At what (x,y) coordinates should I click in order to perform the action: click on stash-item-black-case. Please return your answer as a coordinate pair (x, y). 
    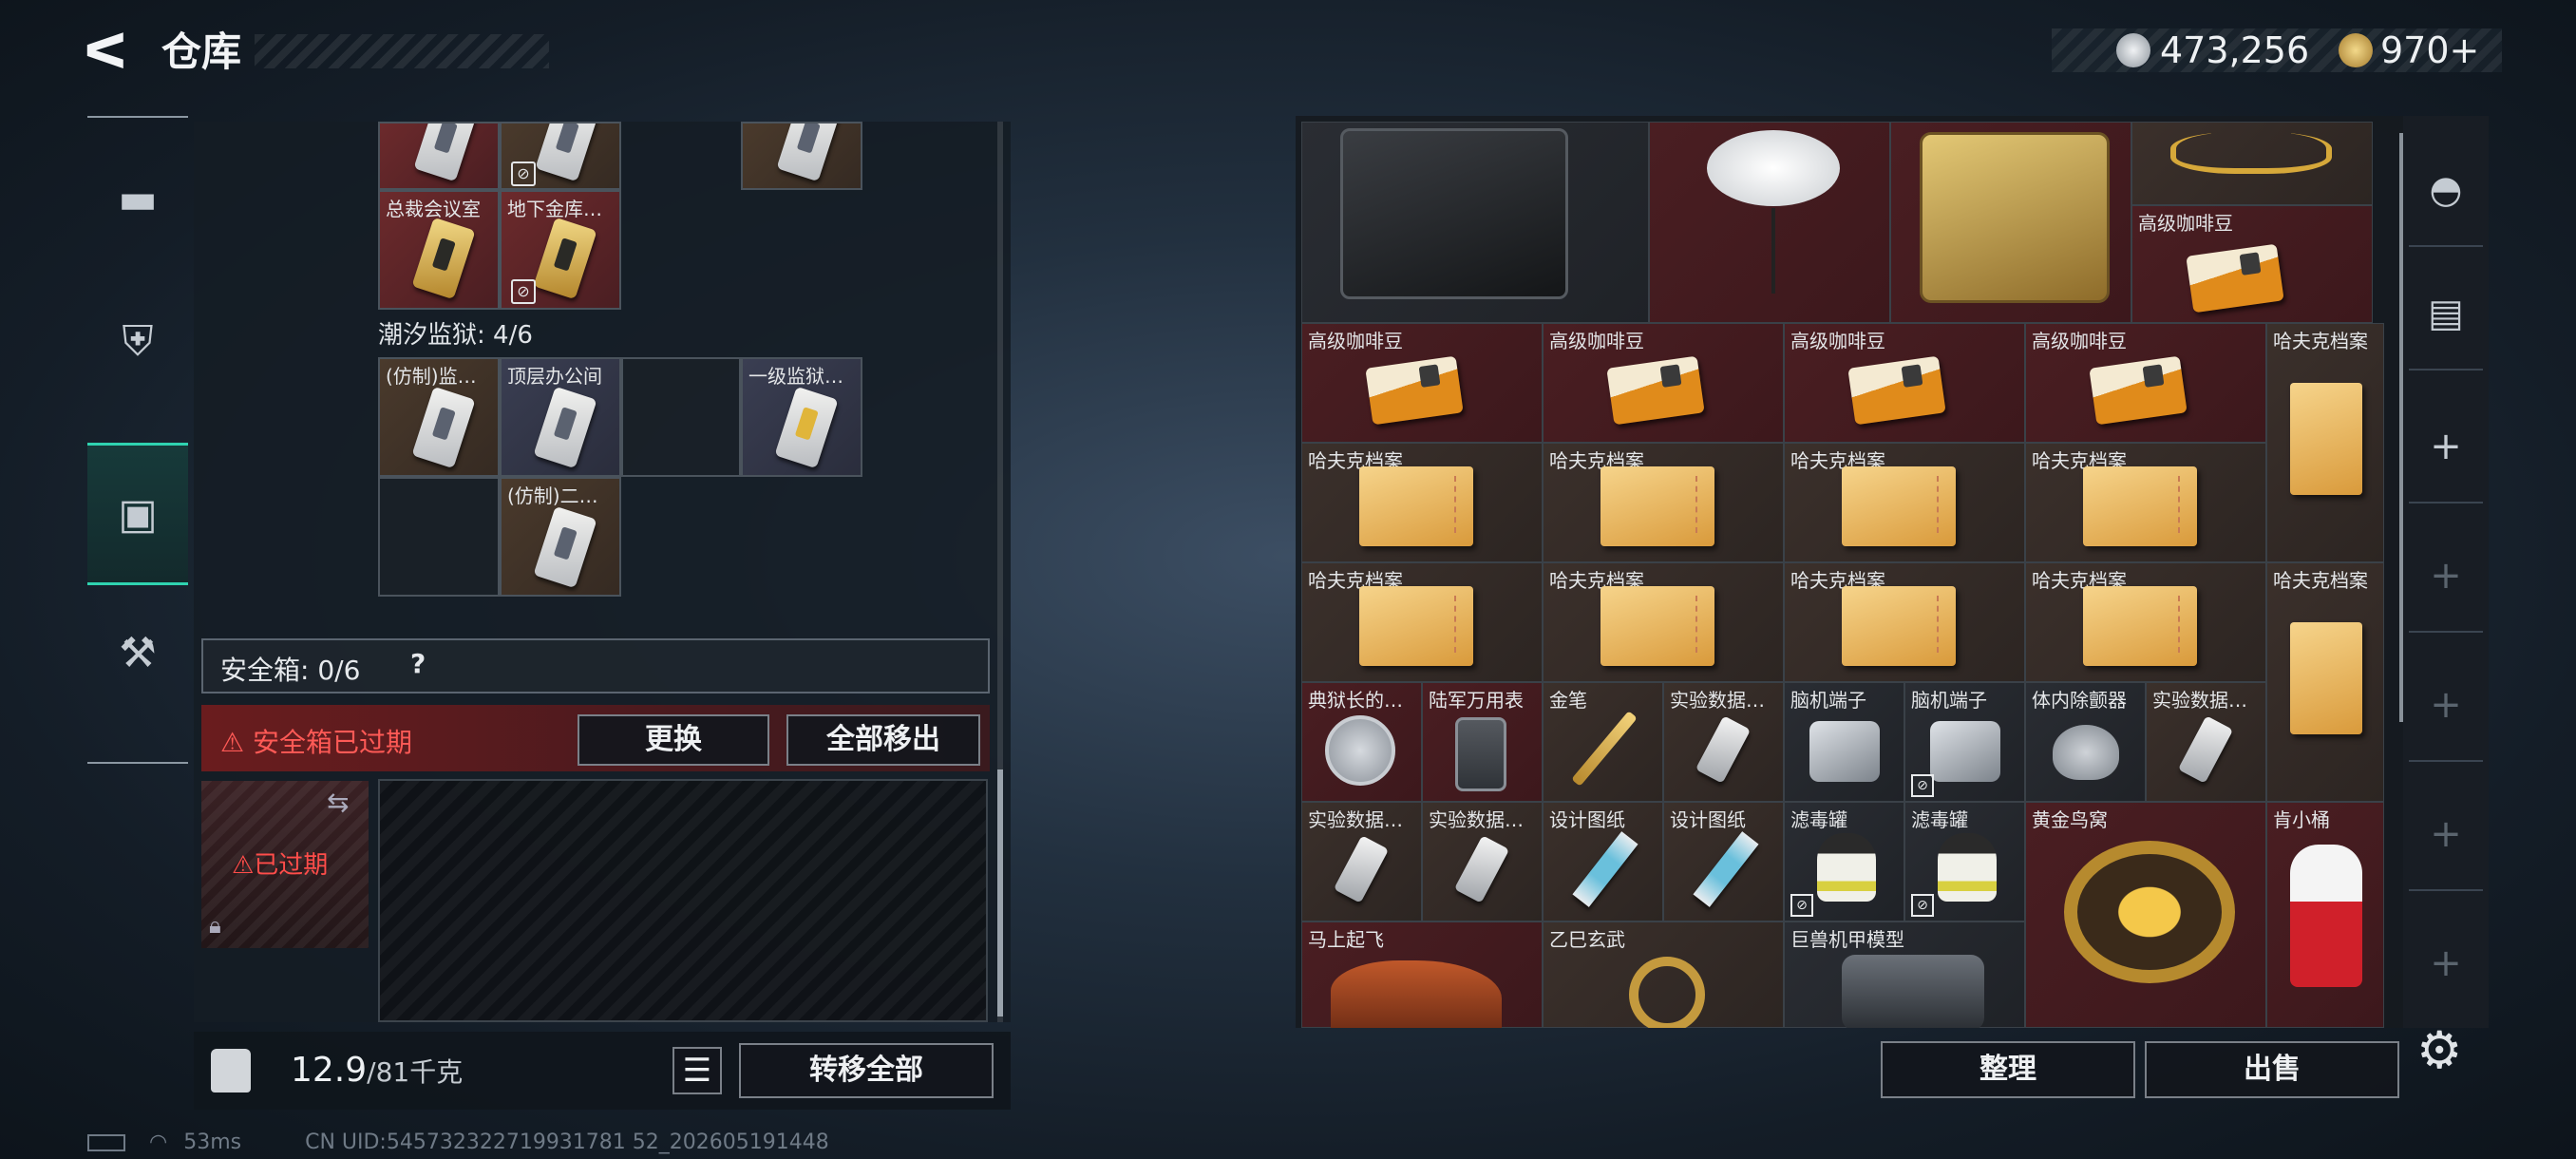
    Looking at the image, I should click on (1475, 222).